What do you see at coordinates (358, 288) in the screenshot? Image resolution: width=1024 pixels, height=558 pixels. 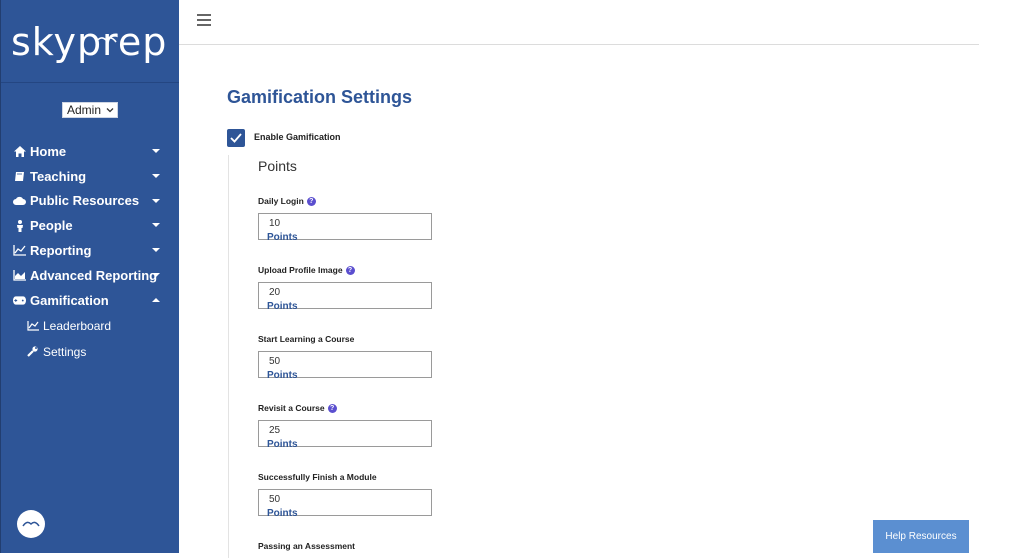 I see `field-upload-profile-image: Upload Profile Image ? 20 Points` at bounding box center [358, 288].